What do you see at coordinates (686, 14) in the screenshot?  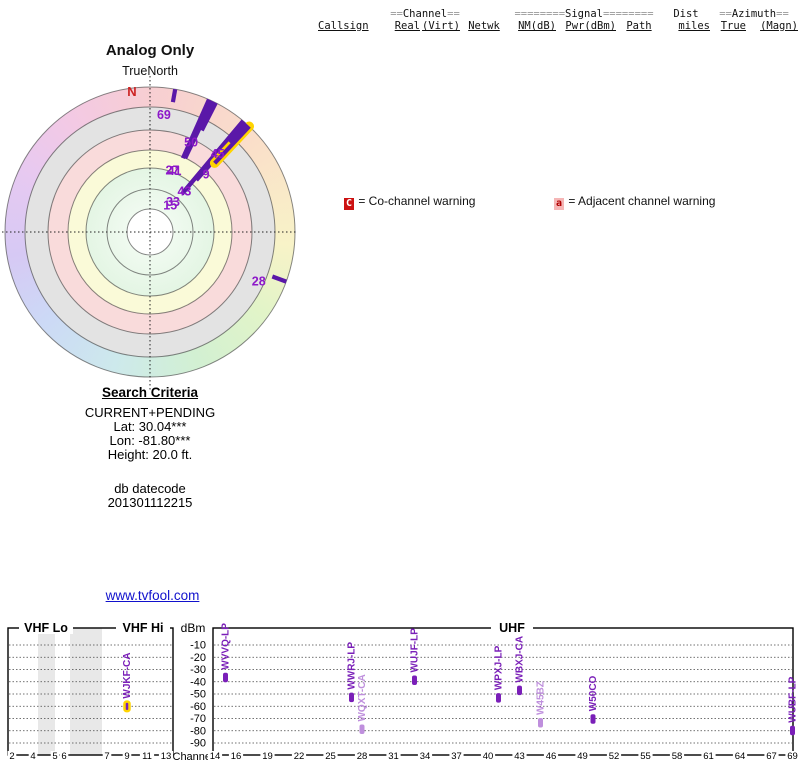 I see `group-header-dist: Dist` at bounding box center [686, 14].